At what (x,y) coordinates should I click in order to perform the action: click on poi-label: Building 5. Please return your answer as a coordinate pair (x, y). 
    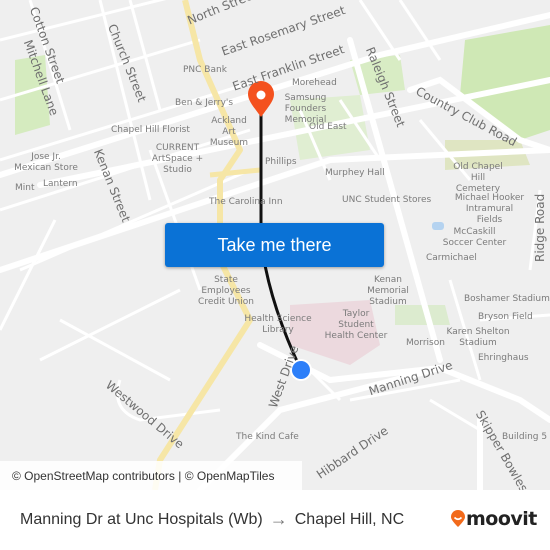
    Looking at the image, I should click on (525, 437).